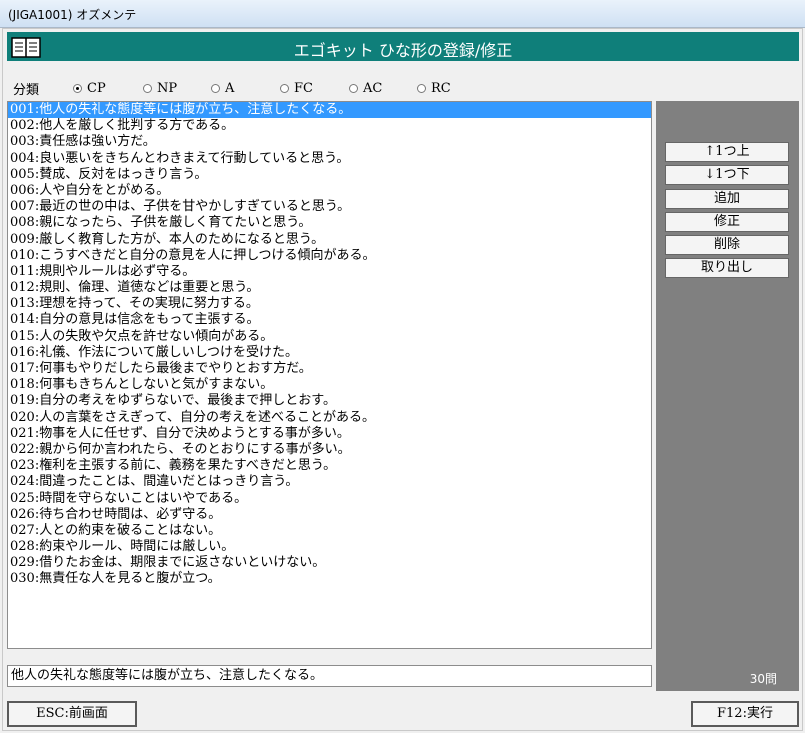 Image resolution: width=805 pixels, height=733 pixels. Describe the element at coordinates (329, 515) in the screenshot. I see `list-item: 026:待ち合わせ時間は、必ず守る。` at that location.